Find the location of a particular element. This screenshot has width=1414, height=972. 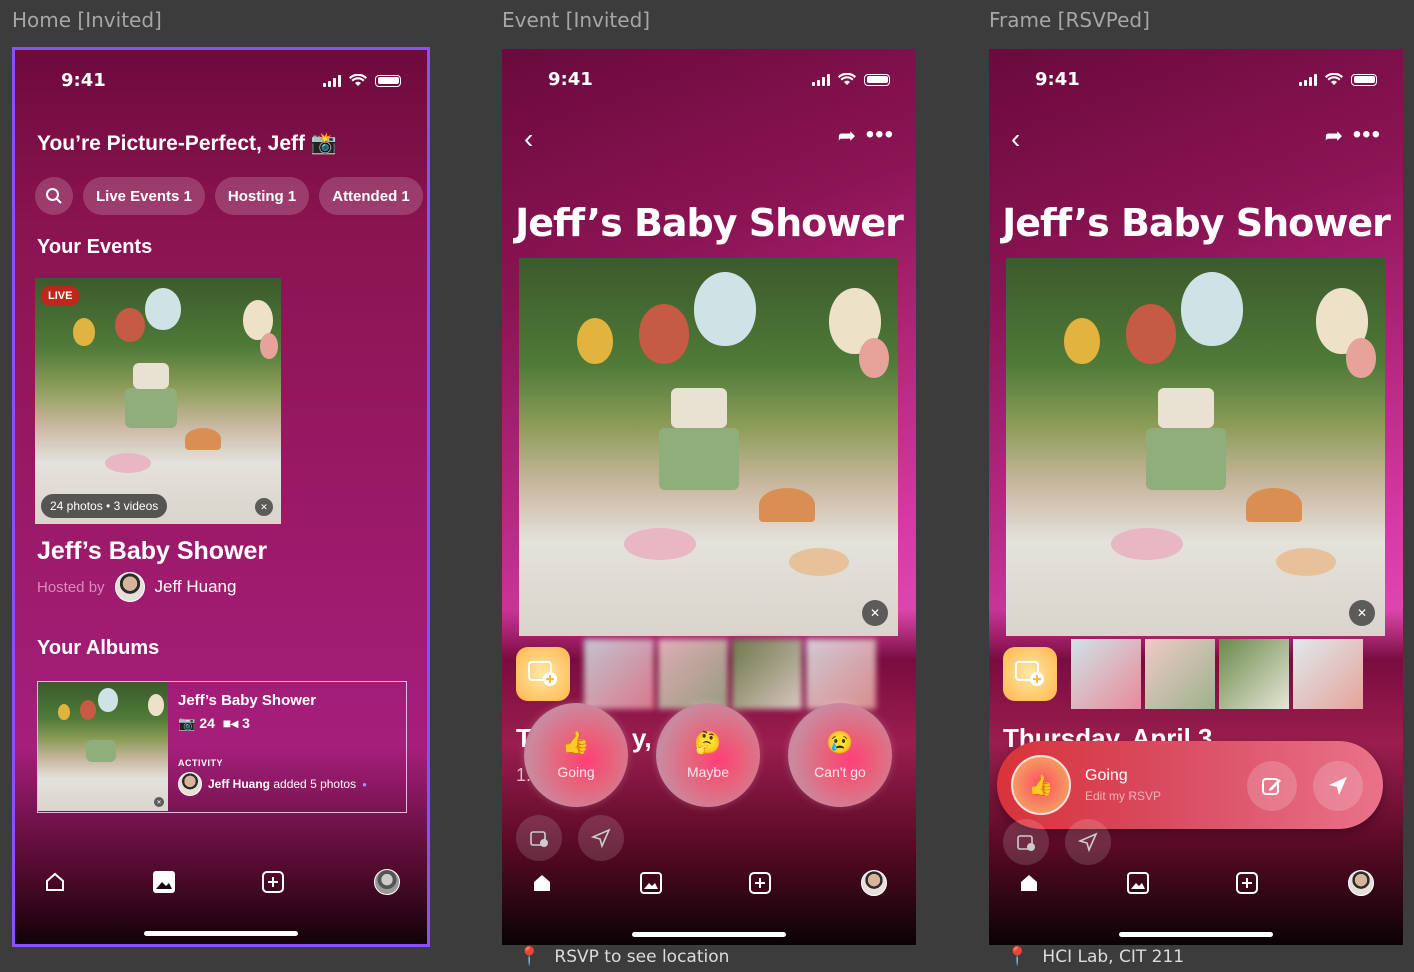

location-text: HCI Lab, CIT 211 is located at coordinates (1113, 956).